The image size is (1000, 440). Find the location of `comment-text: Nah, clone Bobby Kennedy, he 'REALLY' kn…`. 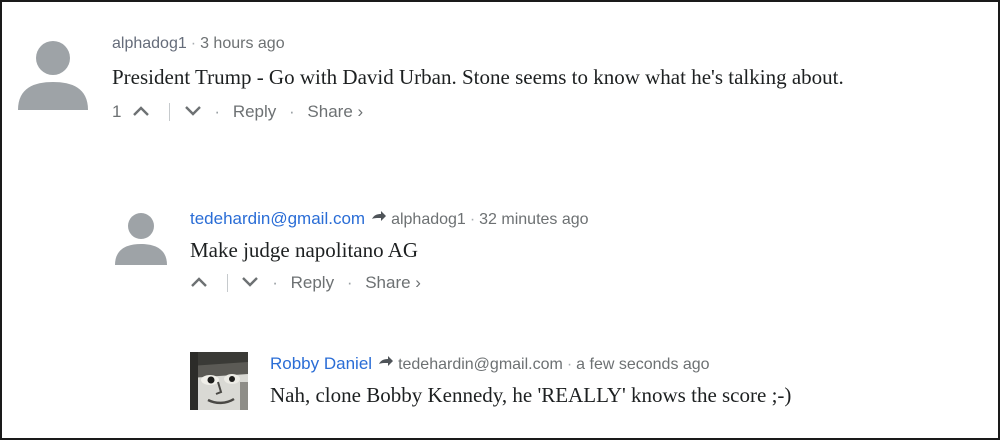

comment-text: Nah, clone Bobby Kennedy, he 'REALLY' kn… is located at coordinates (531, 395).